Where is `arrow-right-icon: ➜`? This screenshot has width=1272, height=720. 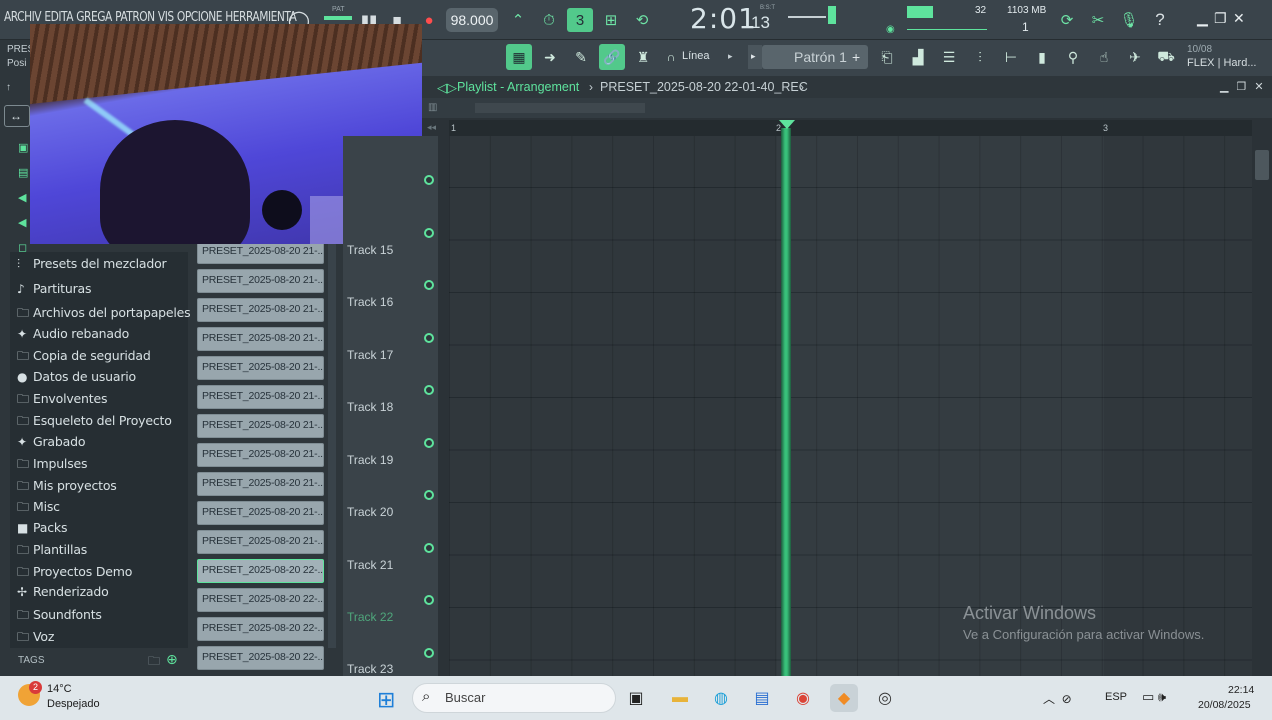
arrow-right-icon: ➜ is located at coordinates (550, 57).